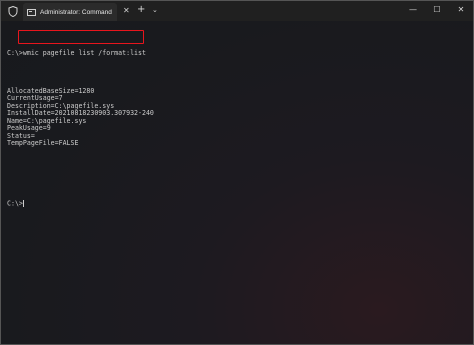  Describe the element at coordinates (47, 120) in the screenshot. I see `output-line: Name=C:\pagefile.sys` at that location.